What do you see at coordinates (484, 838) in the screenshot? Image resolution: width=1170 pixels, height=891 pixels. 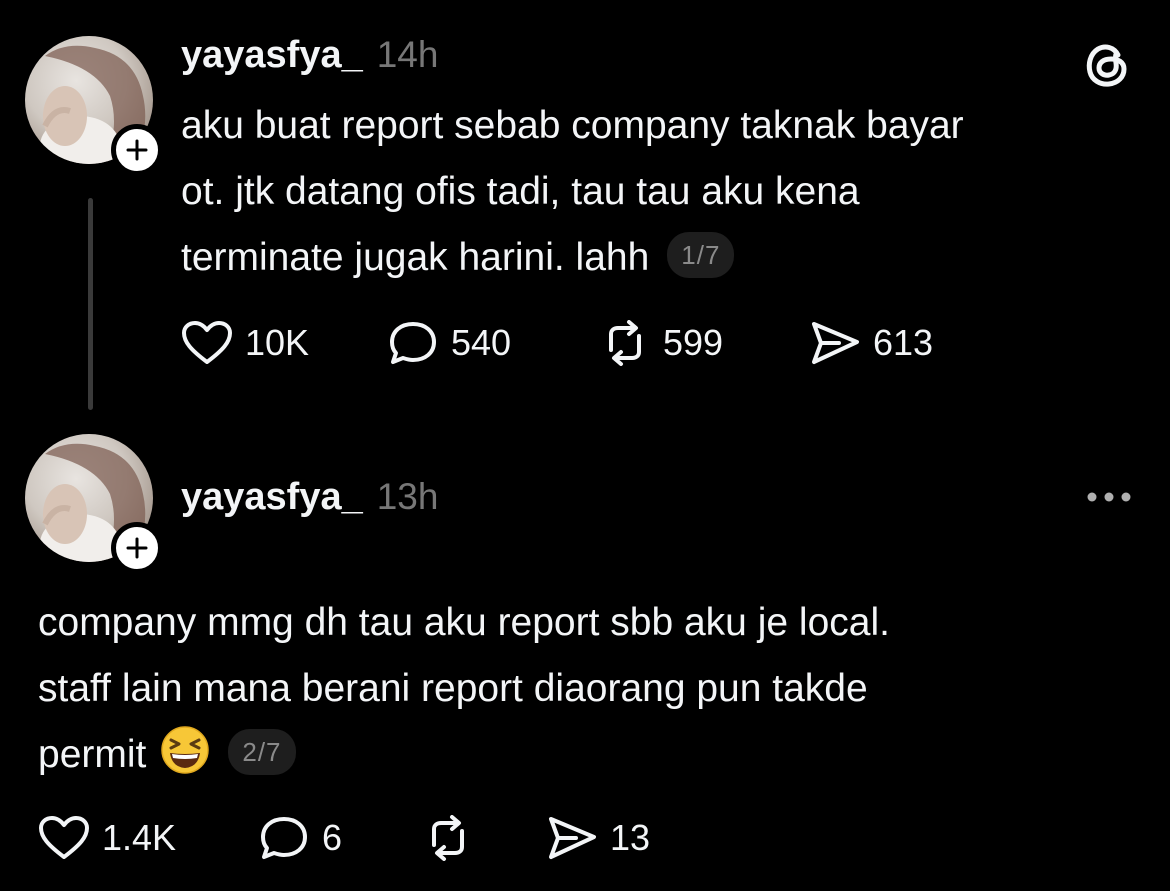 I see `repost-button` at bounding box center [484, 838].